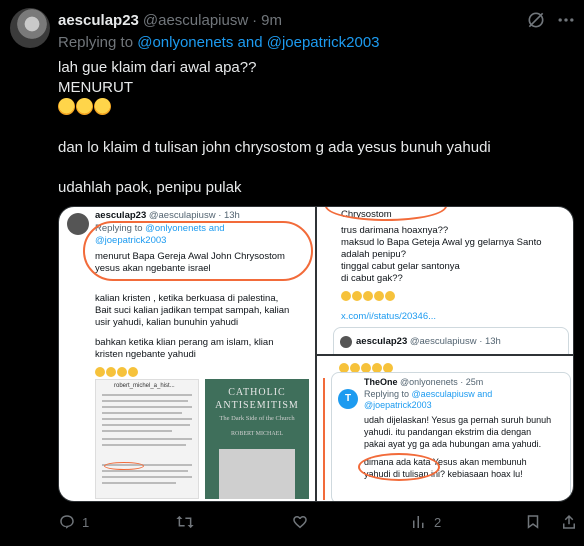 This screenshot has height=546, width=584. Describe the element at coordinates (348, 399) in the screenshot. I see `avatar: T` at that location.